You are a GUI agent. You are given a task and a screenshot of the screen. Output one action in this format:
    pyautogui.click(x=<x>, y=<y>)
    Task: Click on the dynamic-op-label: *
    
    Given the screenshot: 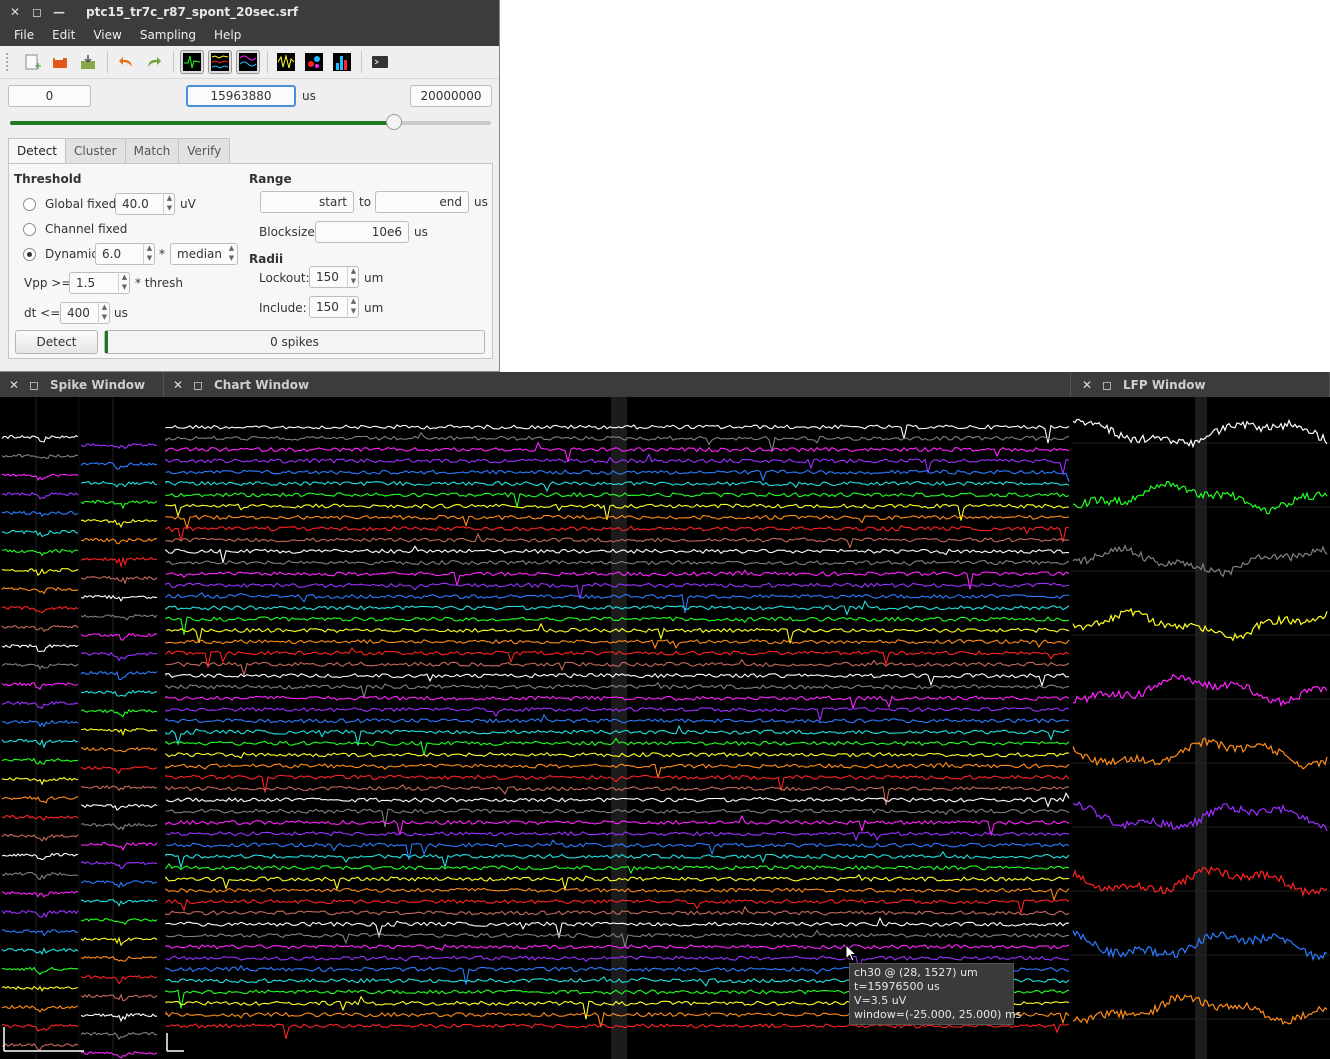 What is the action you would take?
    pyautogui.click(x=162, y=254)
    